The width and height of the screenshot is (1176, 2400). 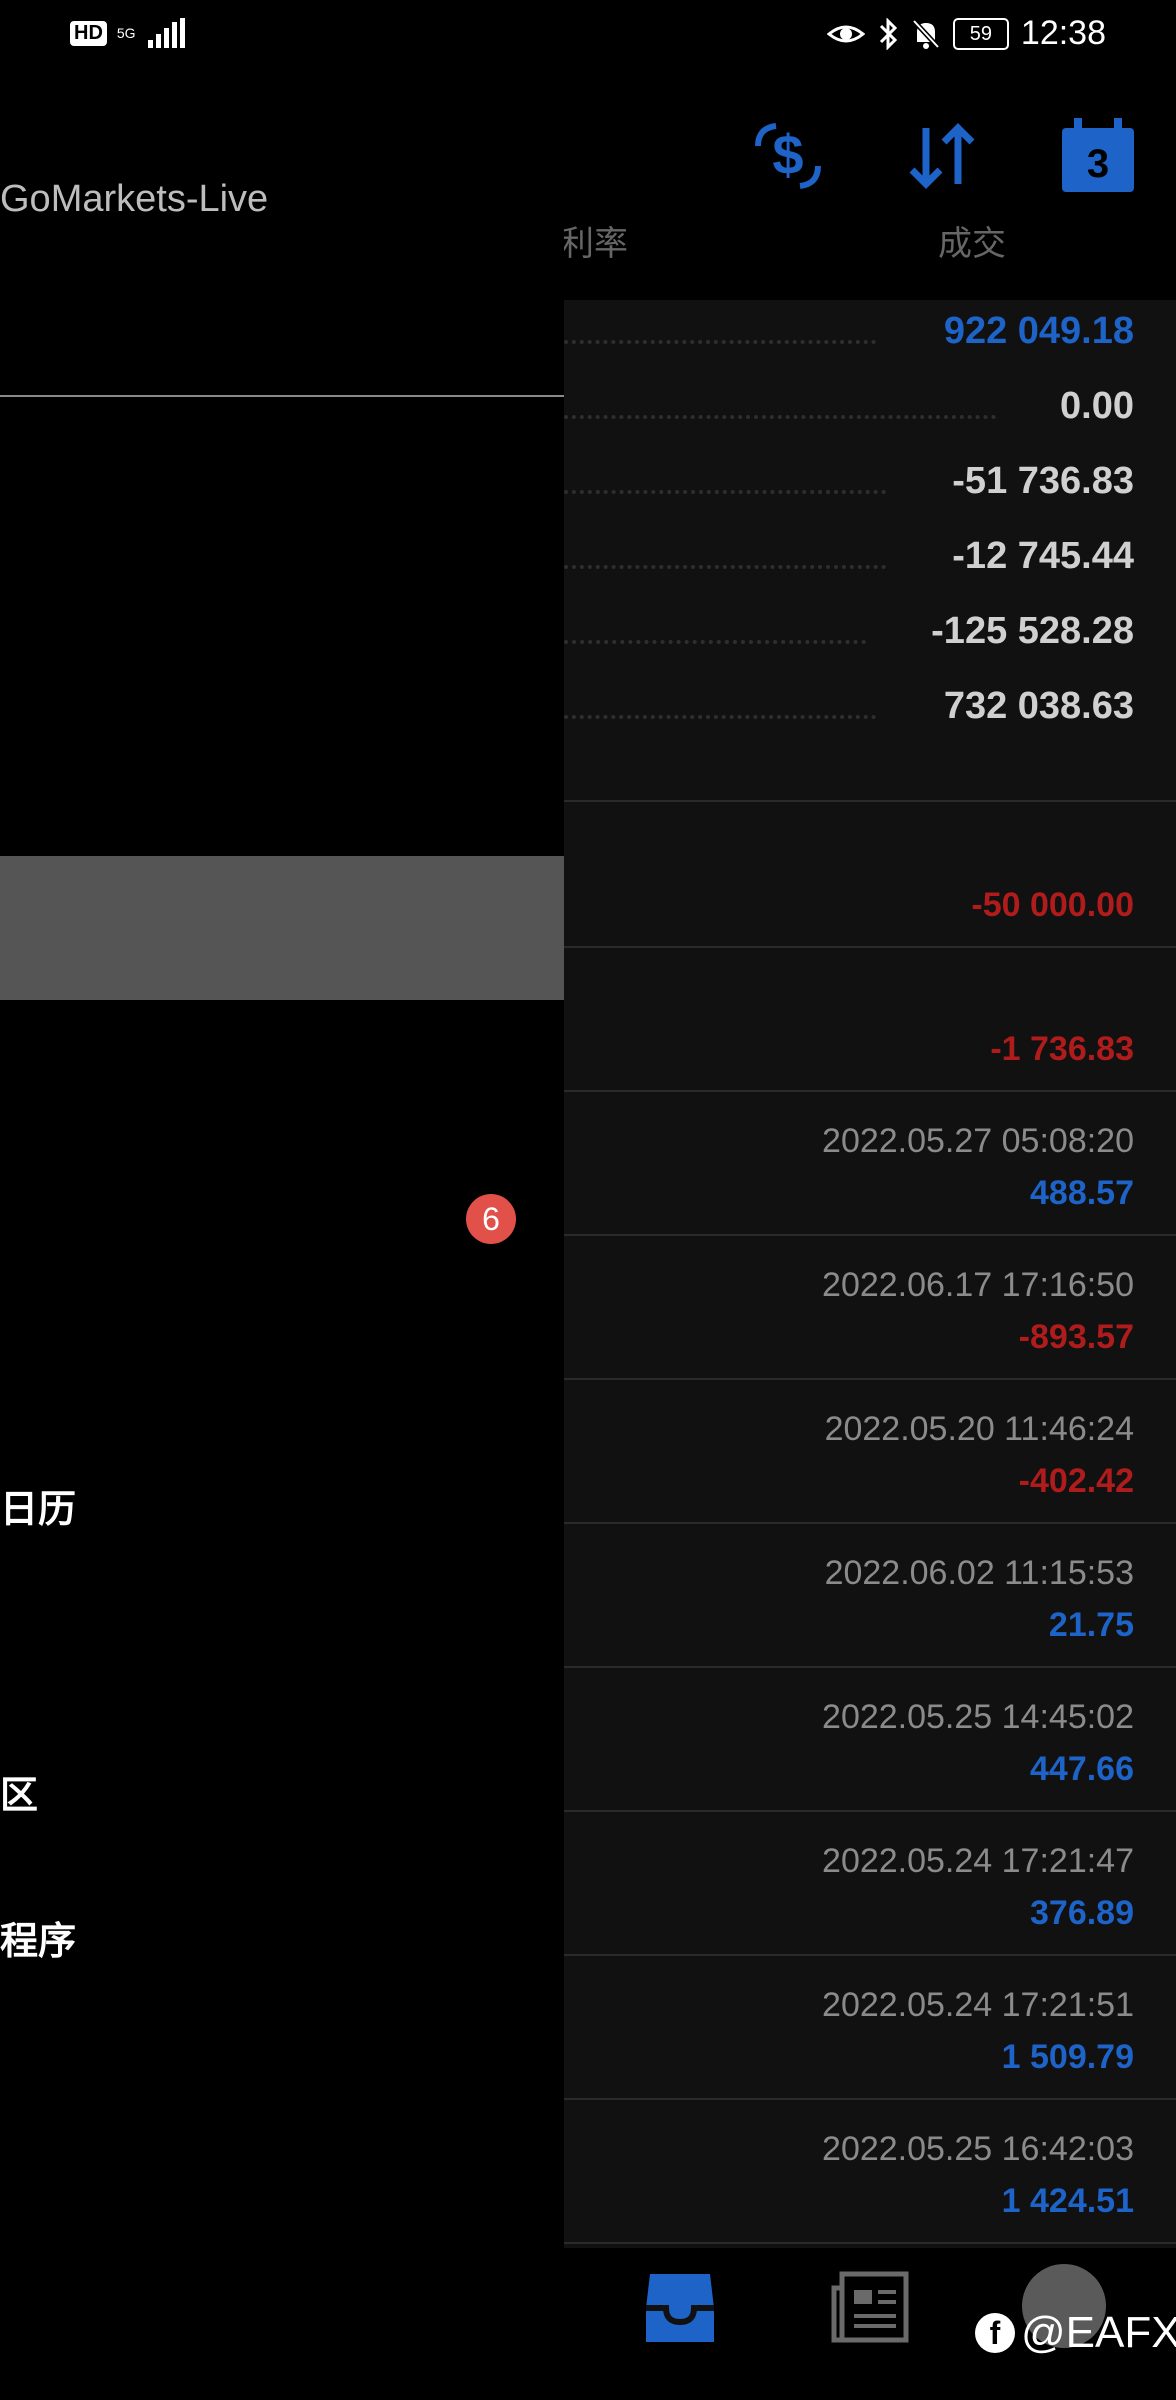 I want to click on sort-arrows-icon, so click(x=942, y=156).